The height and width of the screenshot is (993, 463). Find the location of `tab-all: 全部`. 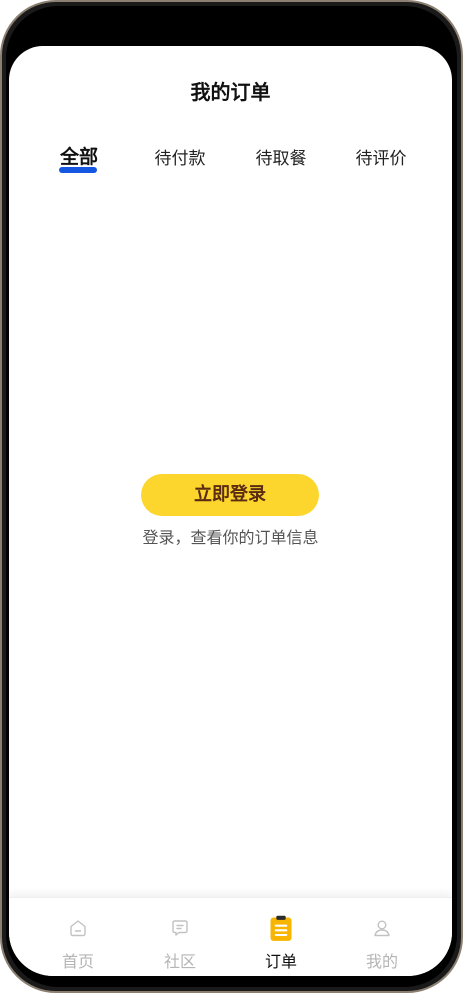

tab-all: 全部 is located at coordinates (79, 155).